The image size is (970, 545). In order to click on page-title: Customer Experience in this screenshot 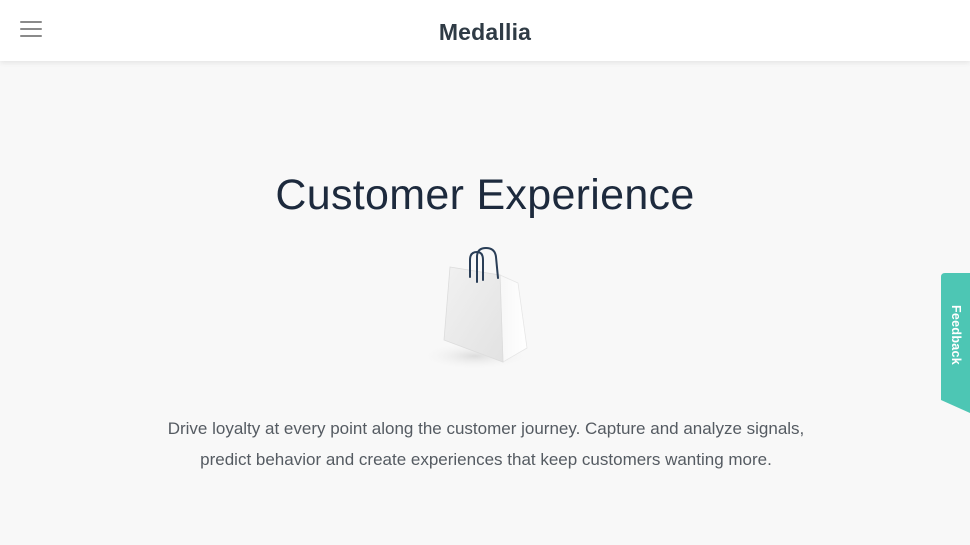, I will do `click(485, 195)`.